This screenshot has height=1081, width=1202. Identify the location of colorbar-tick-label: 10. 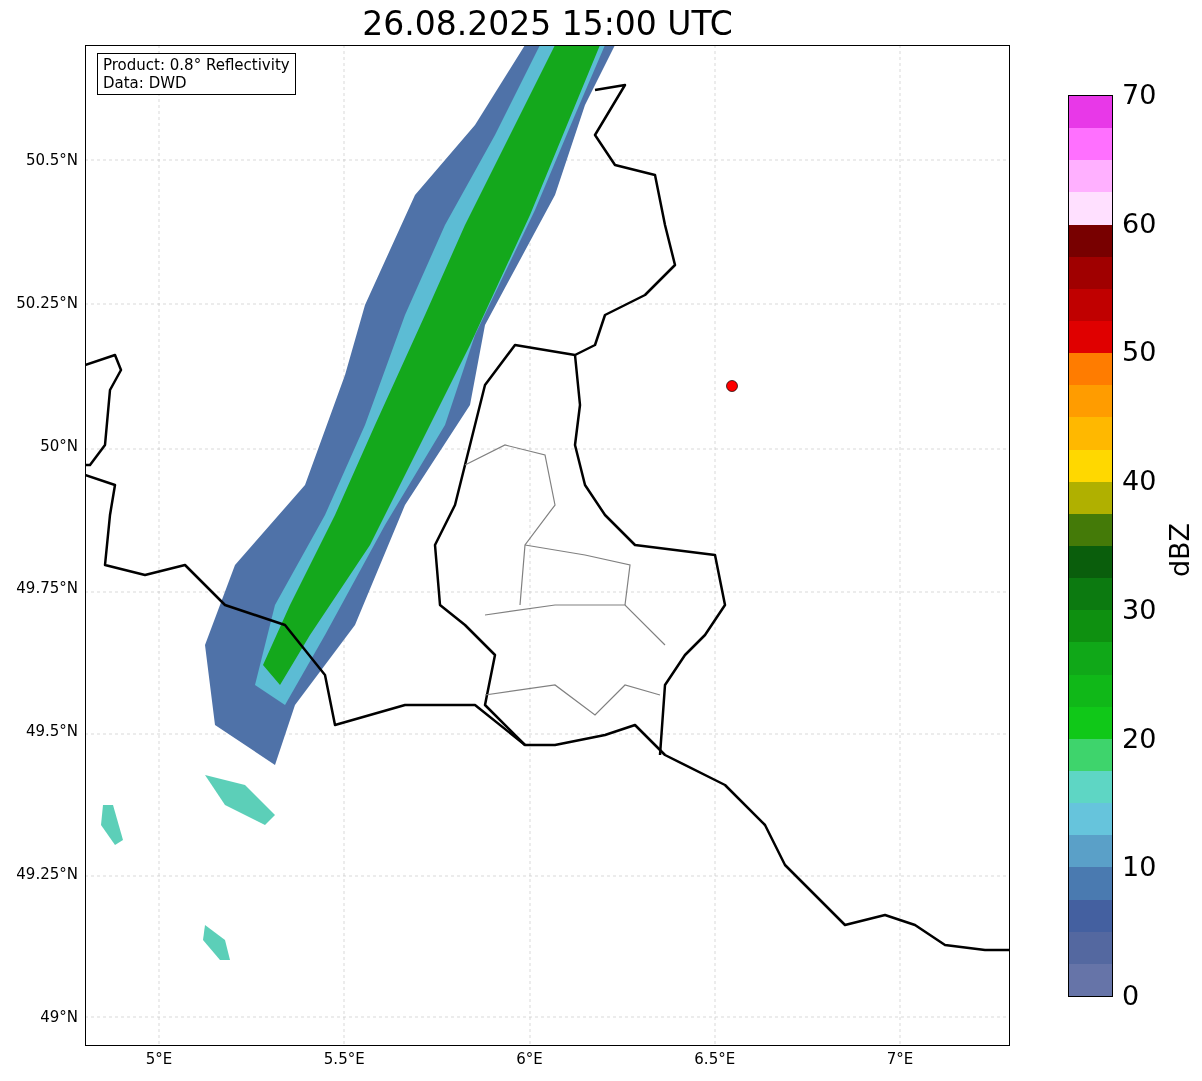
(1139, 867).